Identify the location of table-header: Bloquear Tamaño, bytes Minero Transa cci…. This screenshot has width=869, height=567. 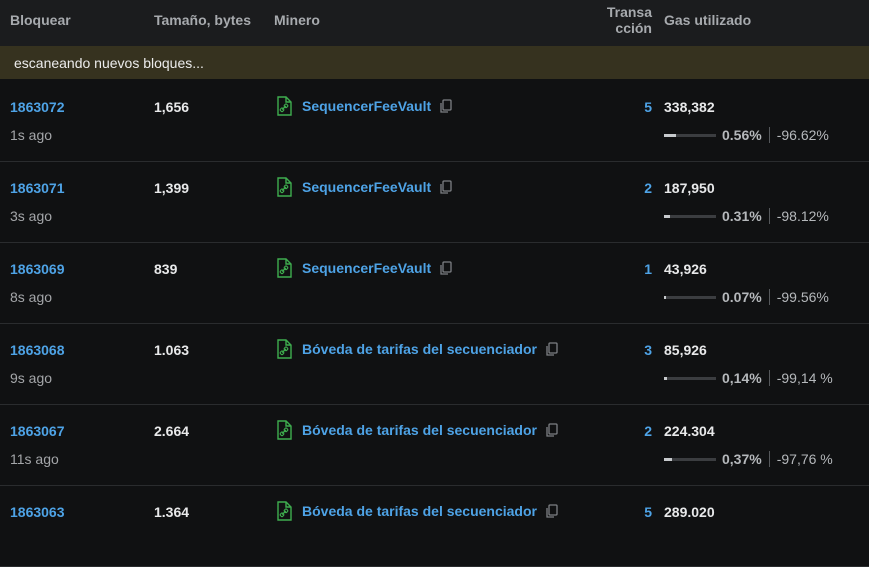
(434, 23).